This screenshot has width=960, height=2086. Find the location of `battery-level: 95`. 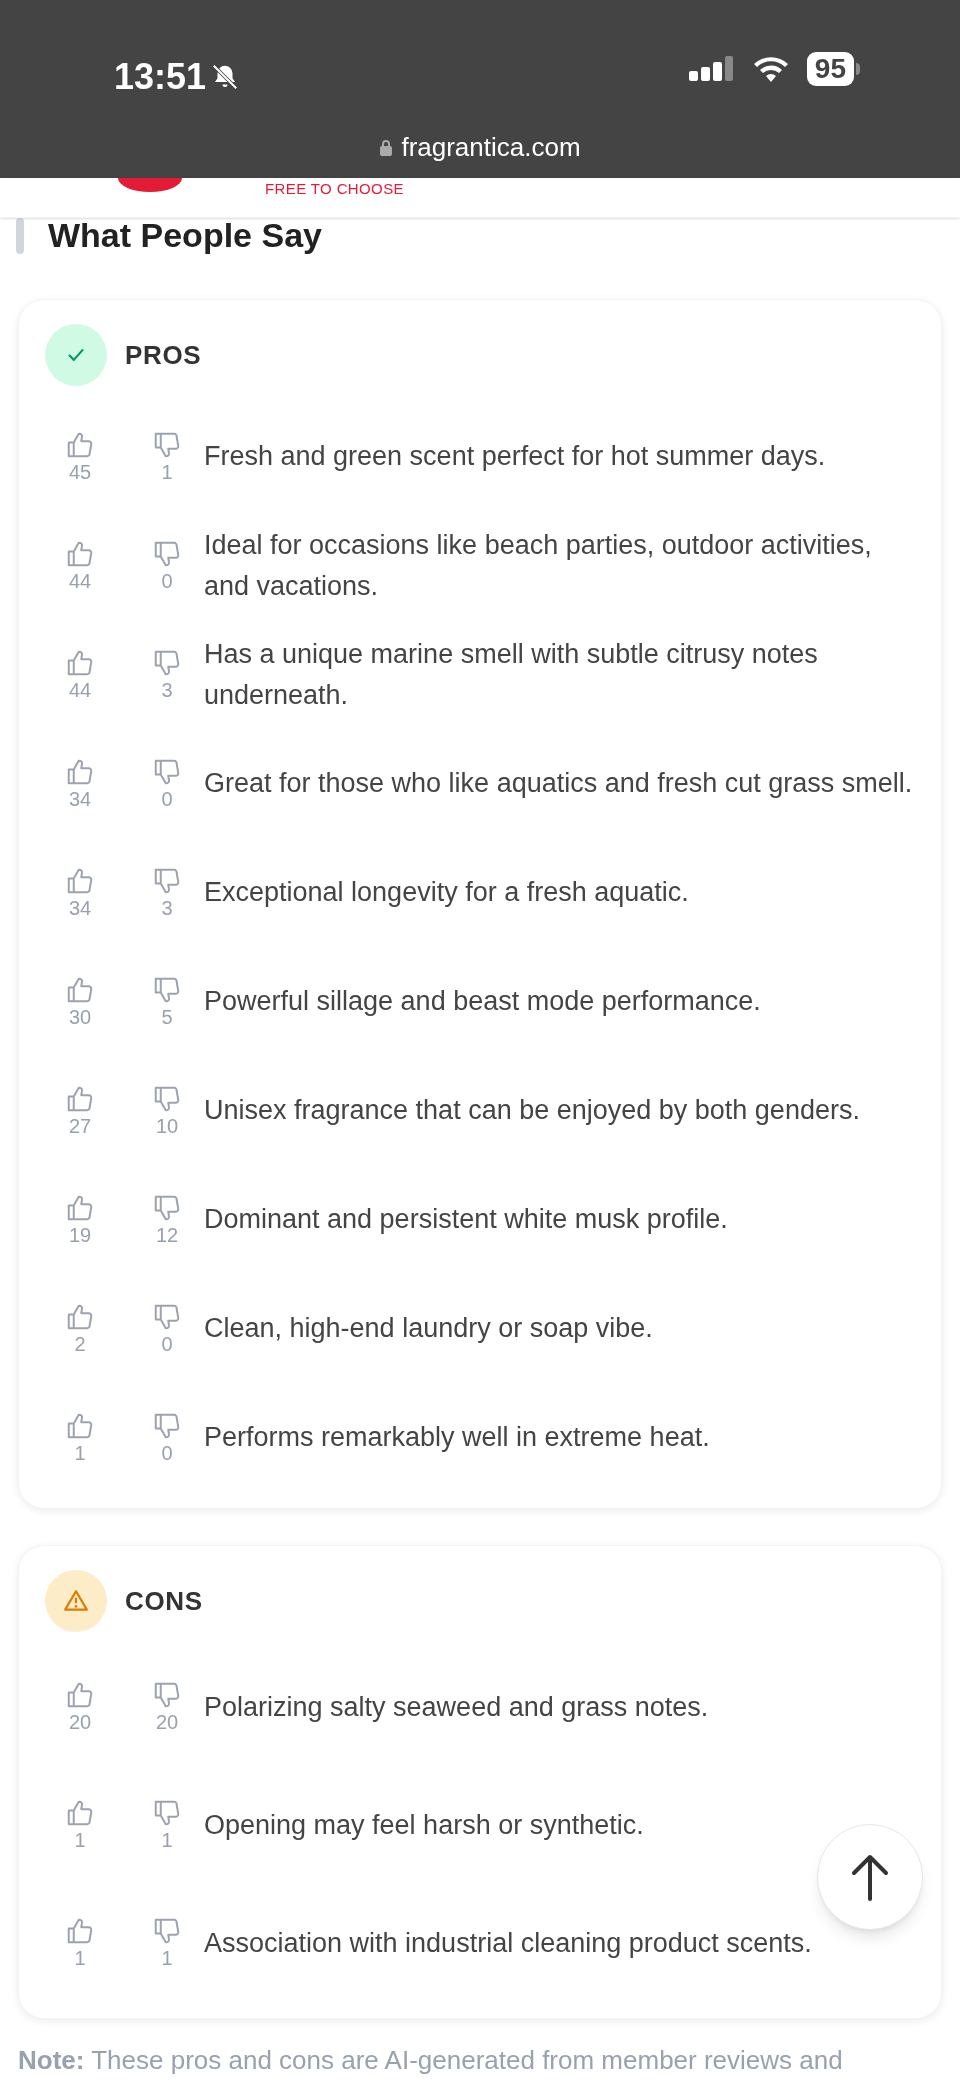

battery-level: 95 is located at coordinates (830, 69).